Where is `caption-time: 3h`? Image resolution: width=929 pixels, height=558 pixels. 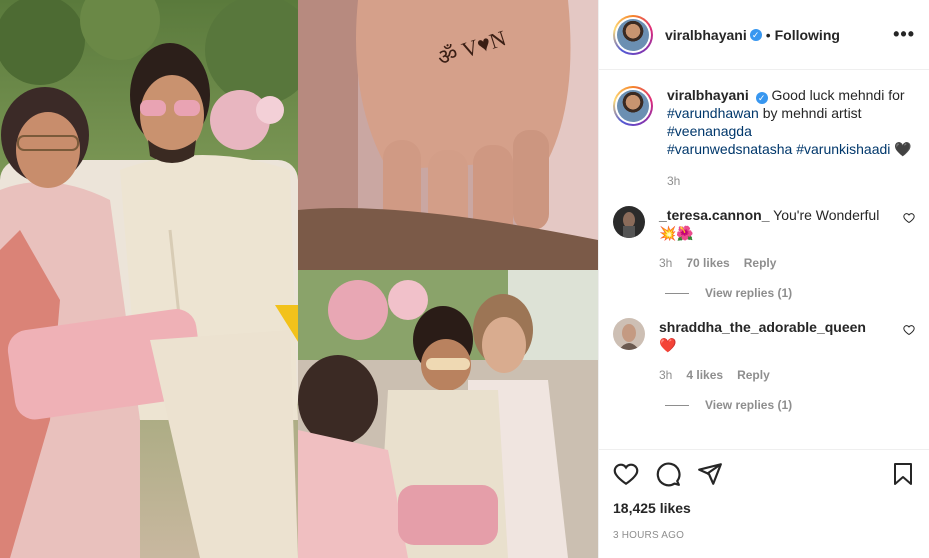
caption-time: 3h is located at coordinates (674, 181).